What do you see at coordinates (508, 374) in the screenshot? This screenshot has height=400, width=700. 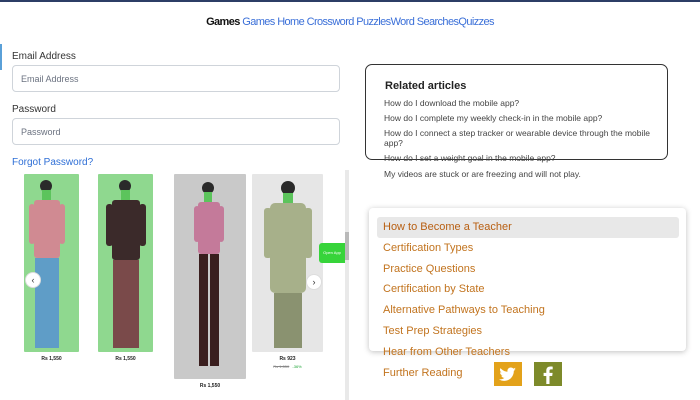 I see `twitter-icon` at bounding box center [508, 374].